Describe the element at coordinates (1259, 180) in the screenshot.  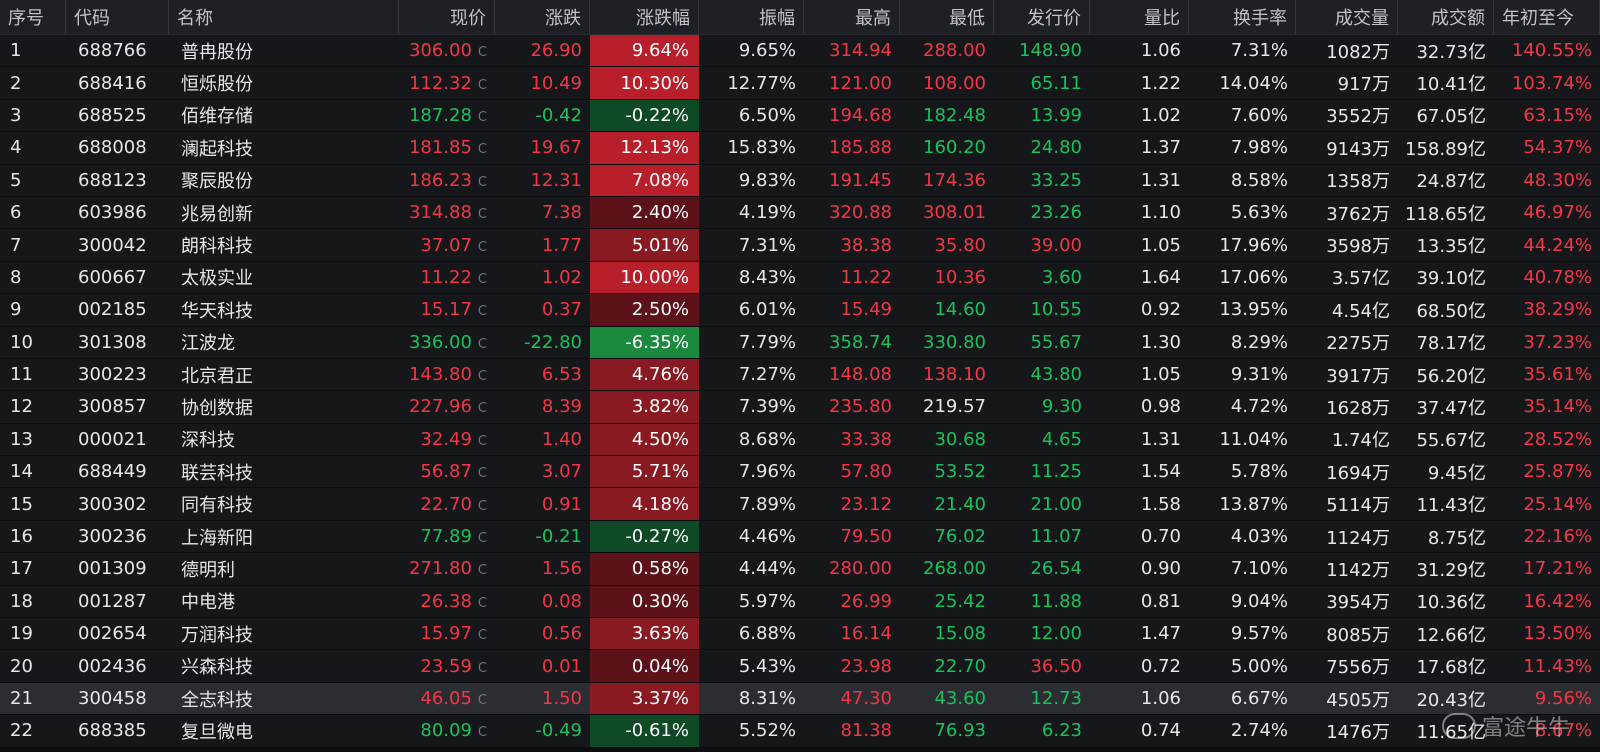
I see `turnover-rate-text: 8.58%` at that location.